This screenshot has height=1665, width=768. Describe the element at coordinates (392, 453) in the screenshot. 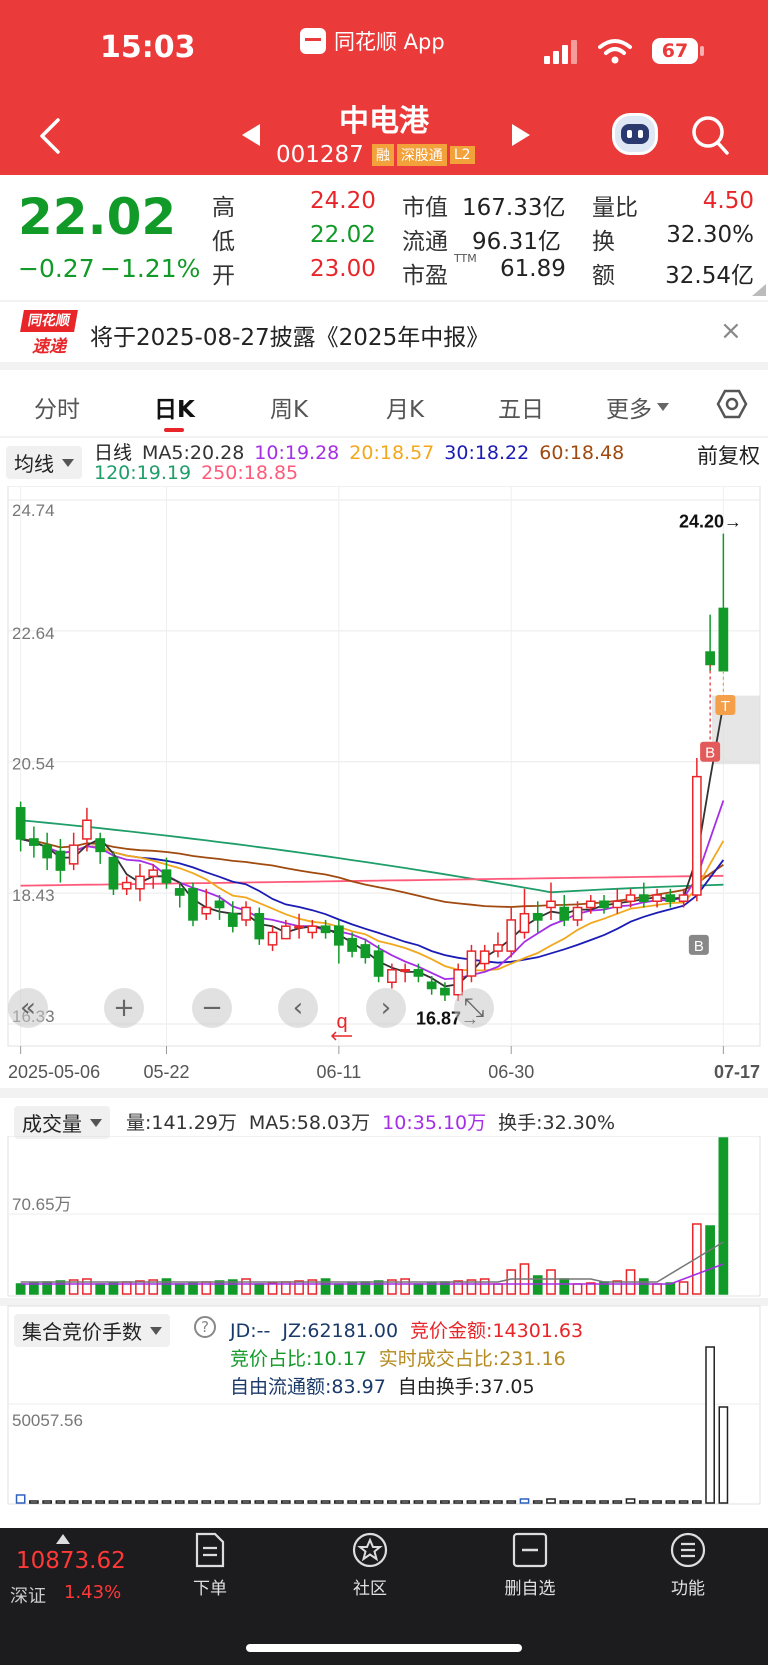

I see `ma-line1-item: 20:18.57` at that location.